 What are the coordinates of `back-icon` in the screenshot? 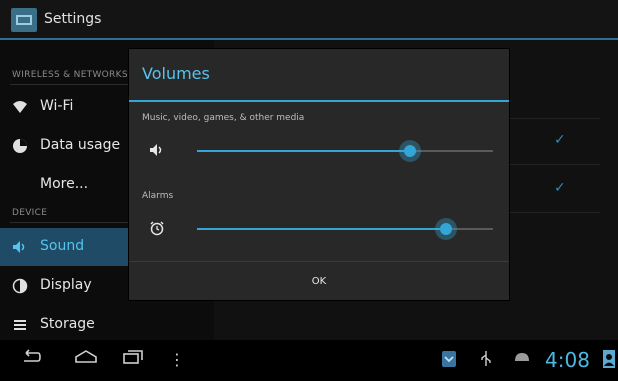 It's located at (31, 360).